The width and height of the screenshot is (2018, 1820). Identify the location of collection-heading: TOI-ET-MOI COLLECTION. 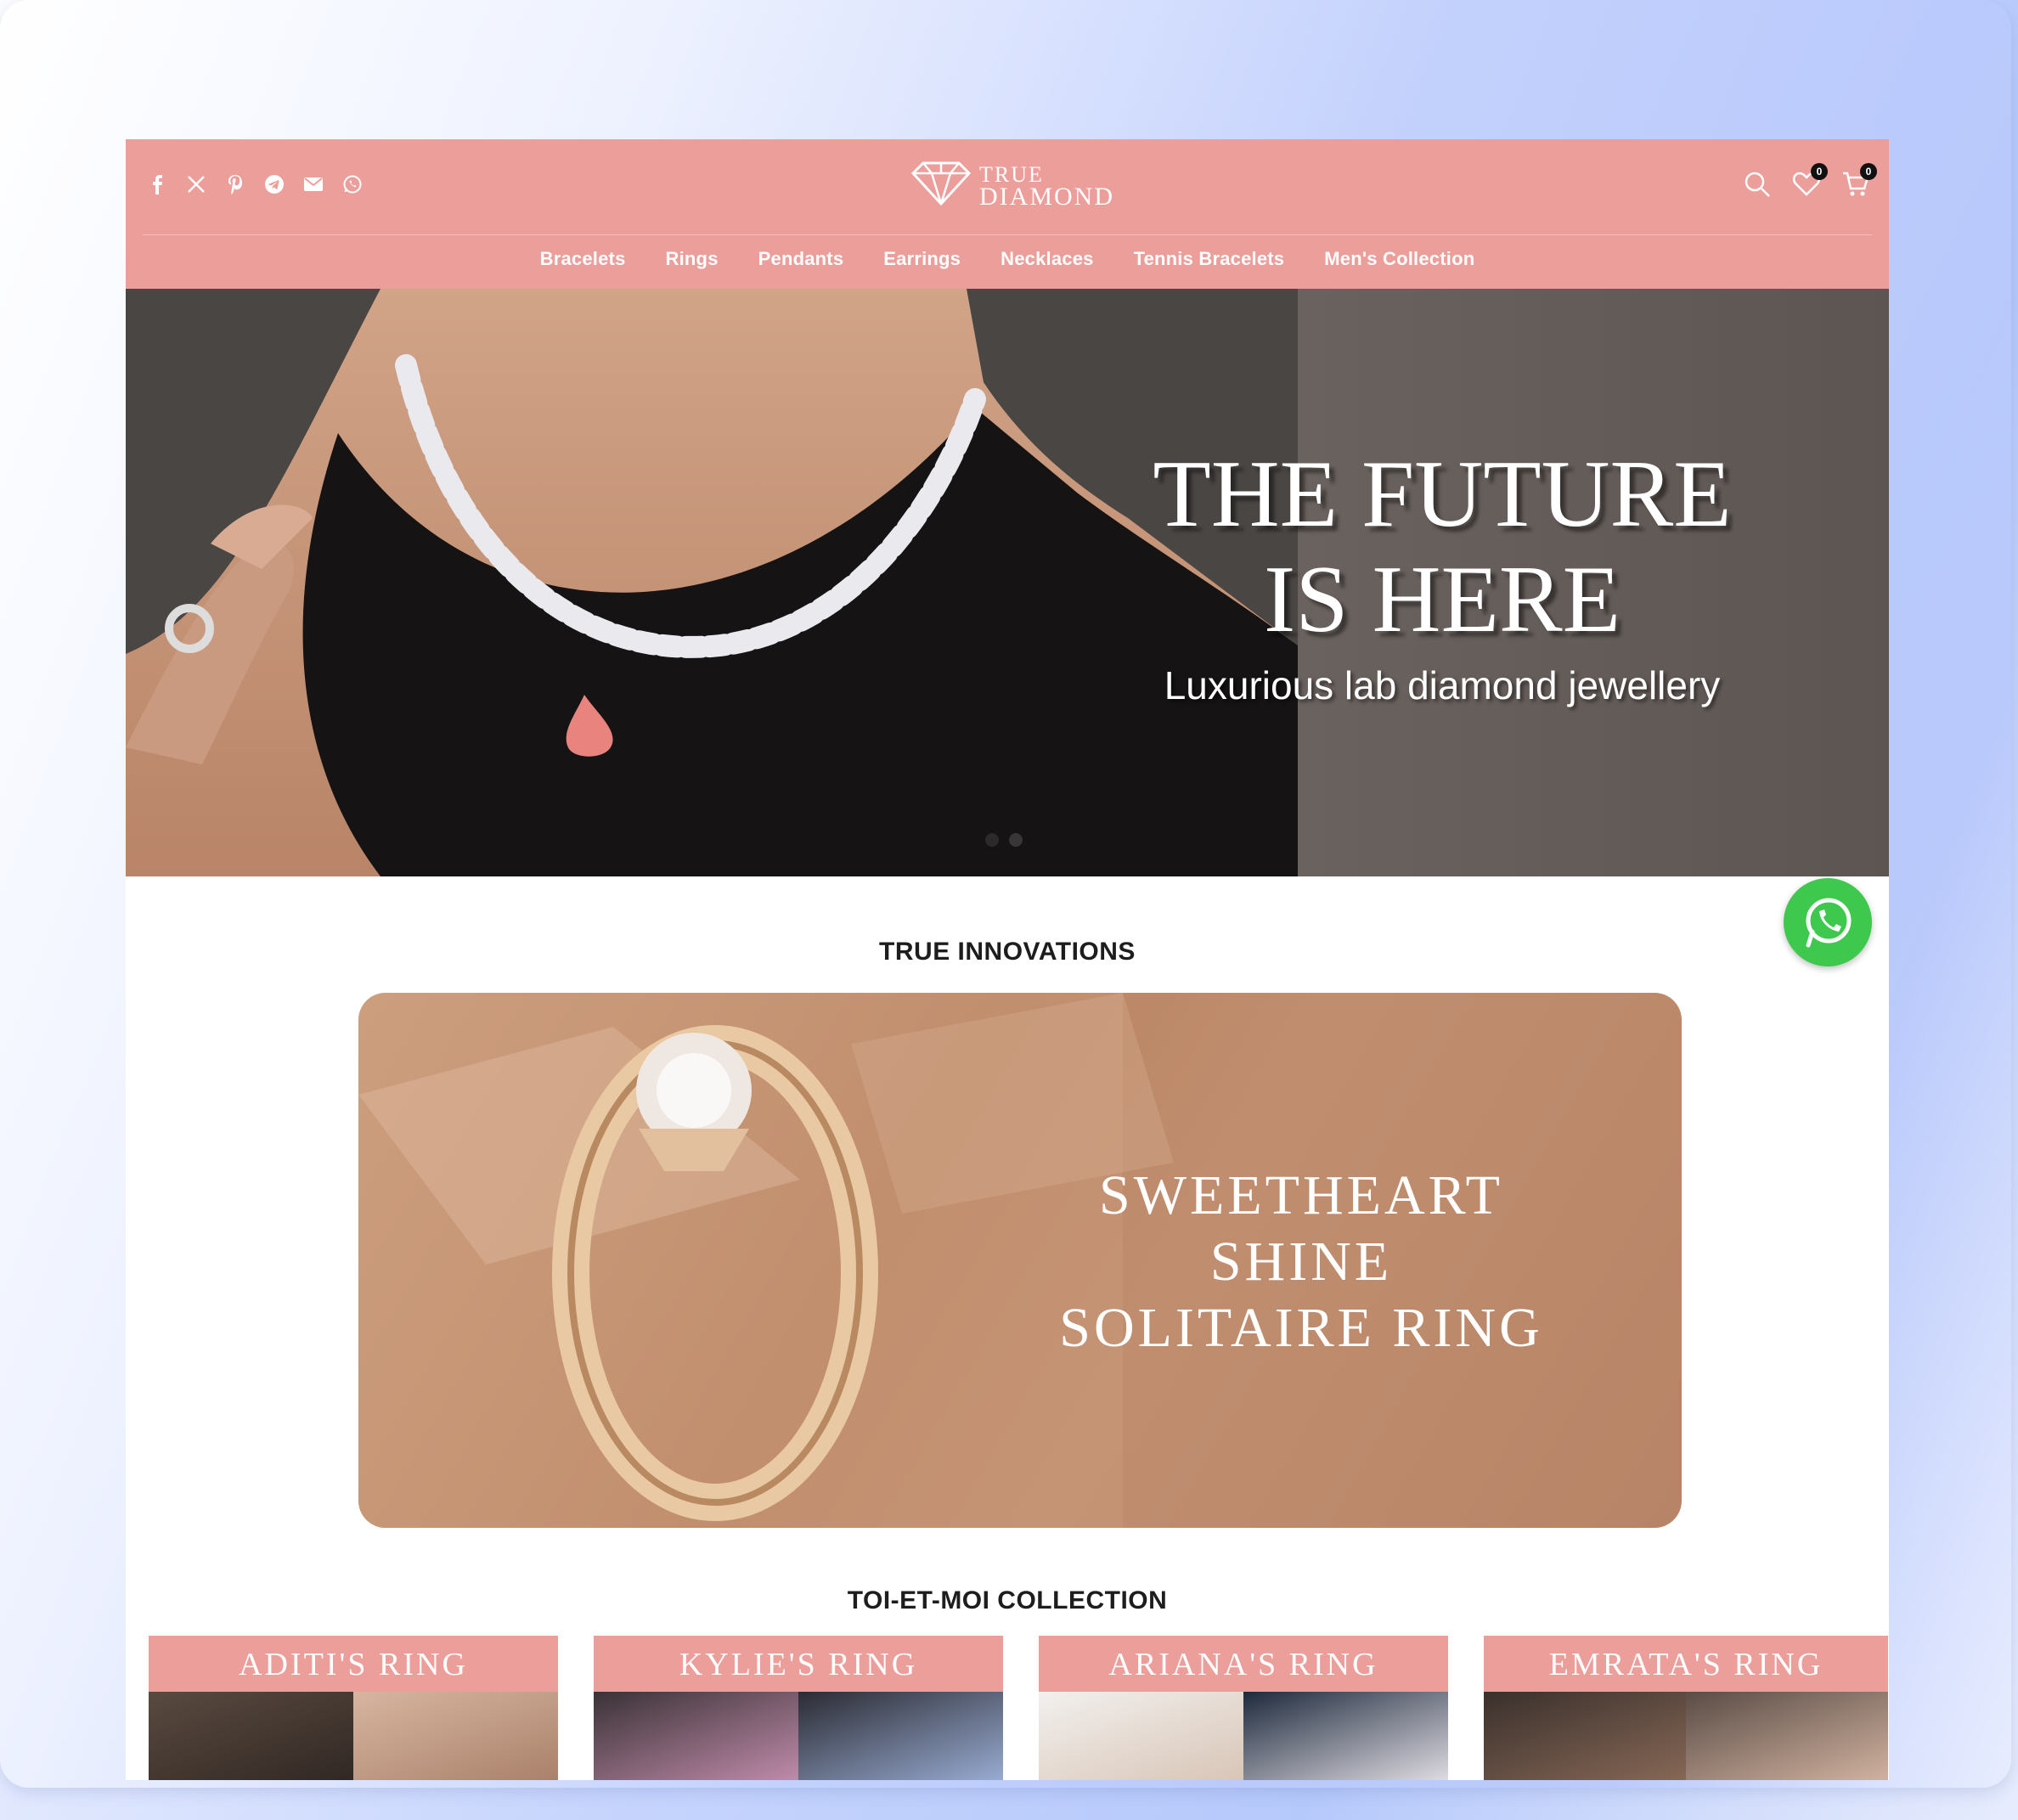
(1008, 1600).